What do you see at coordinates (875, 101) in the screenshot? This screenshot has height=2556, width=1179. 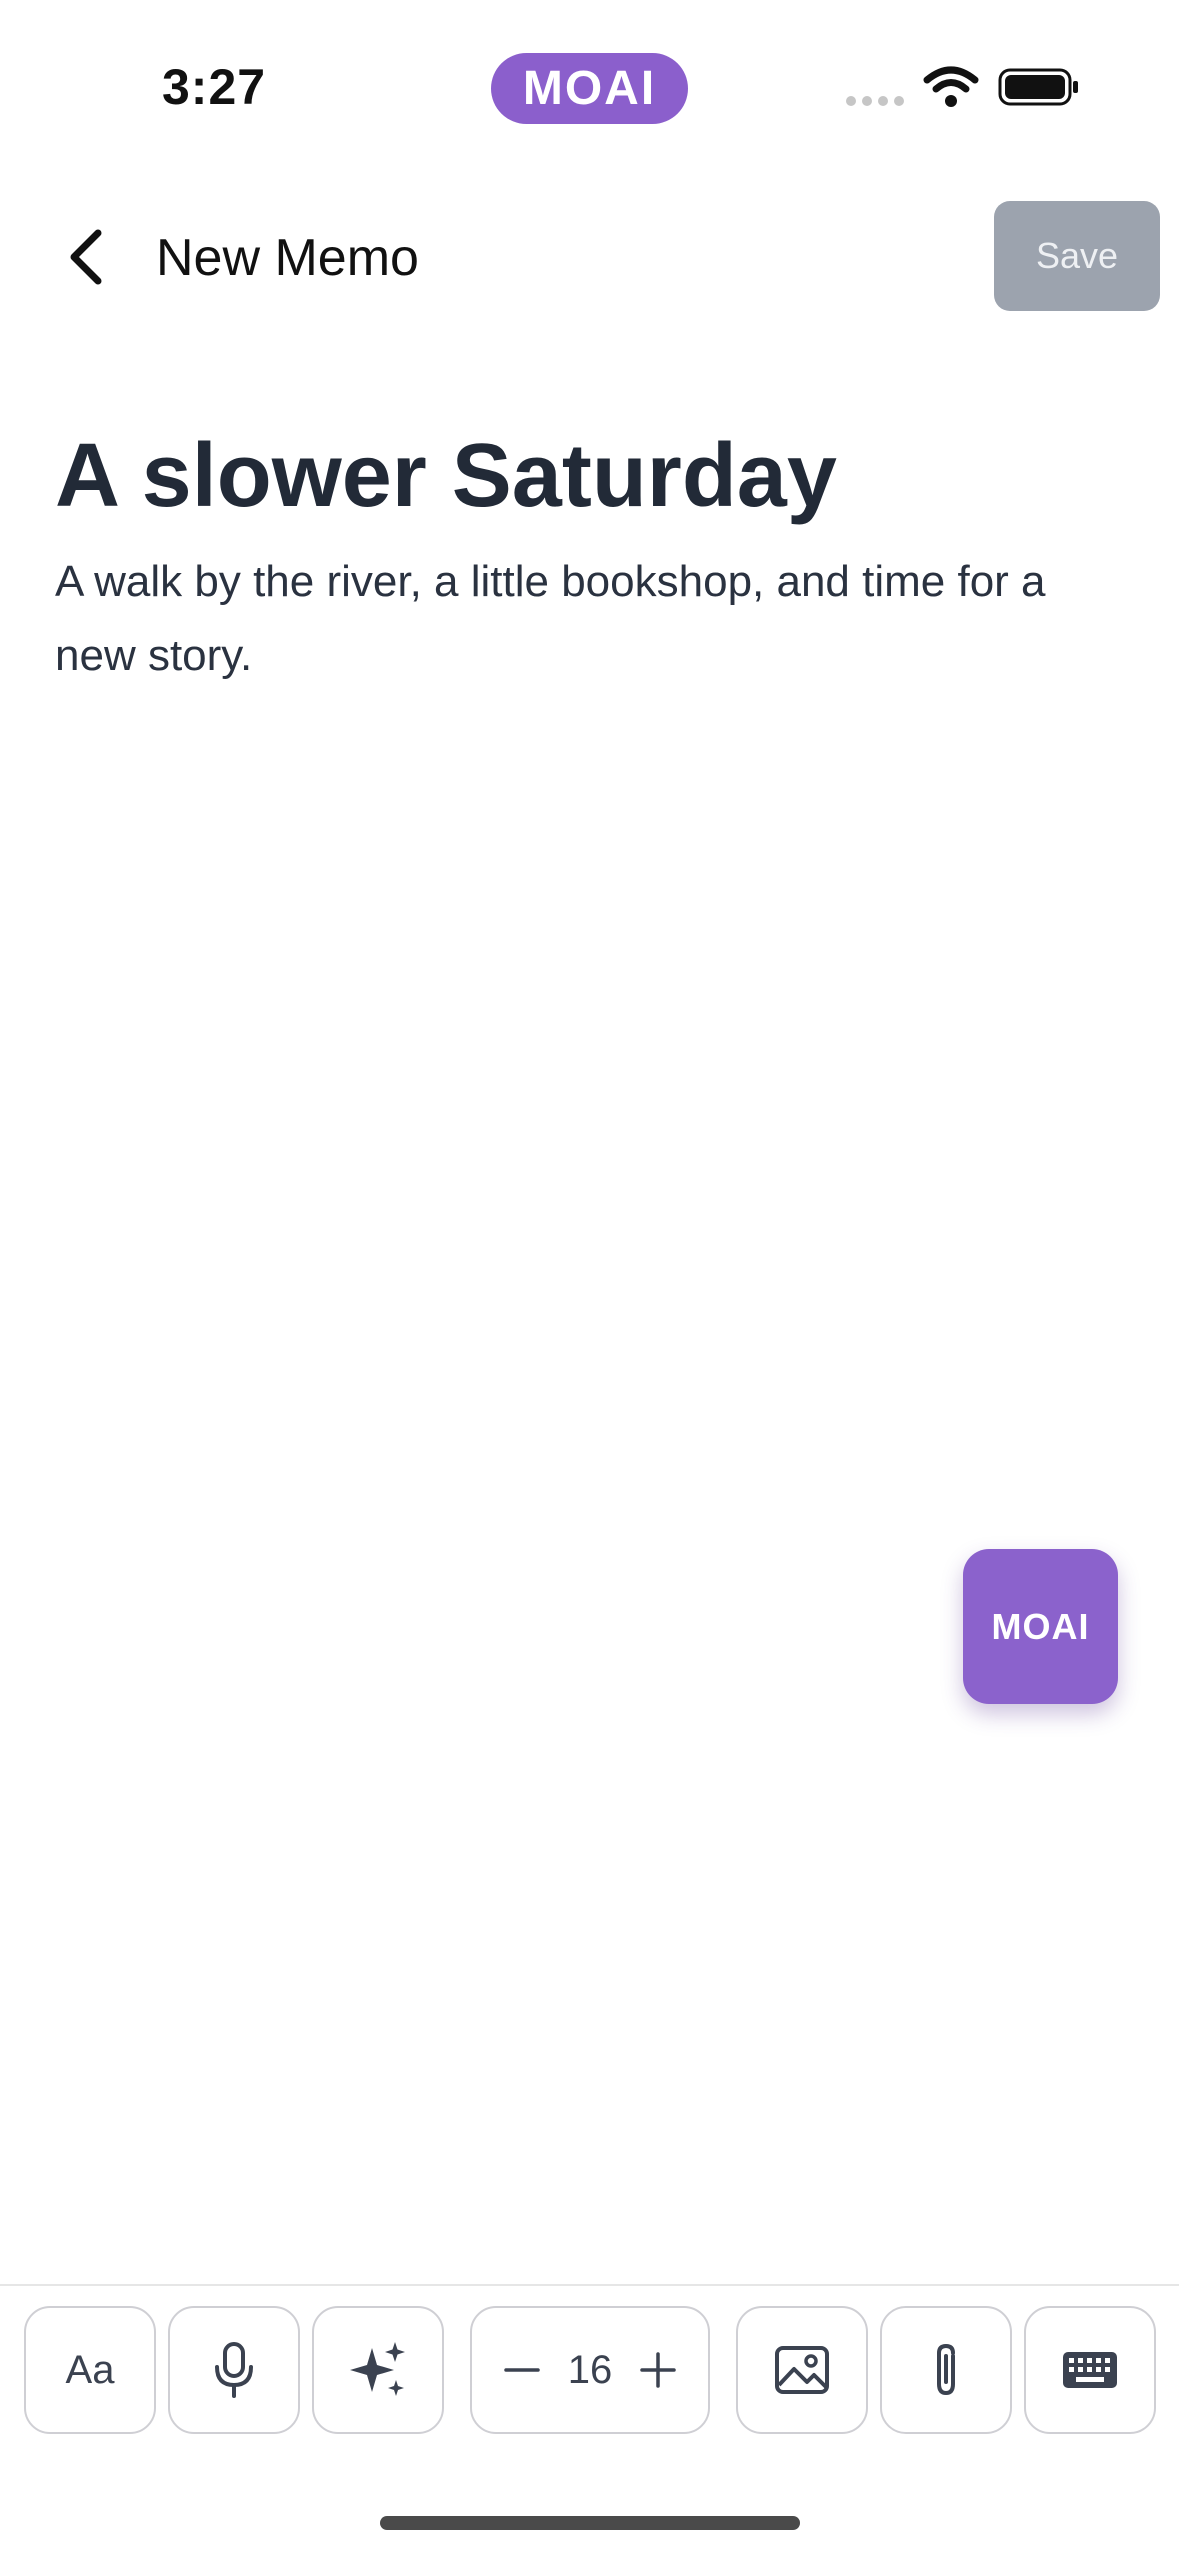 I see `cellular-signal-icon` at bounding box center [875, 101].